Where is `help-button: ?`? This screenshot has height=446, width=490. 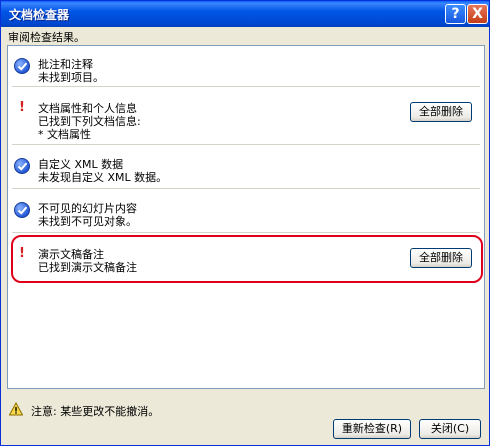
help-button: ? is located at coordinates (455, 14).